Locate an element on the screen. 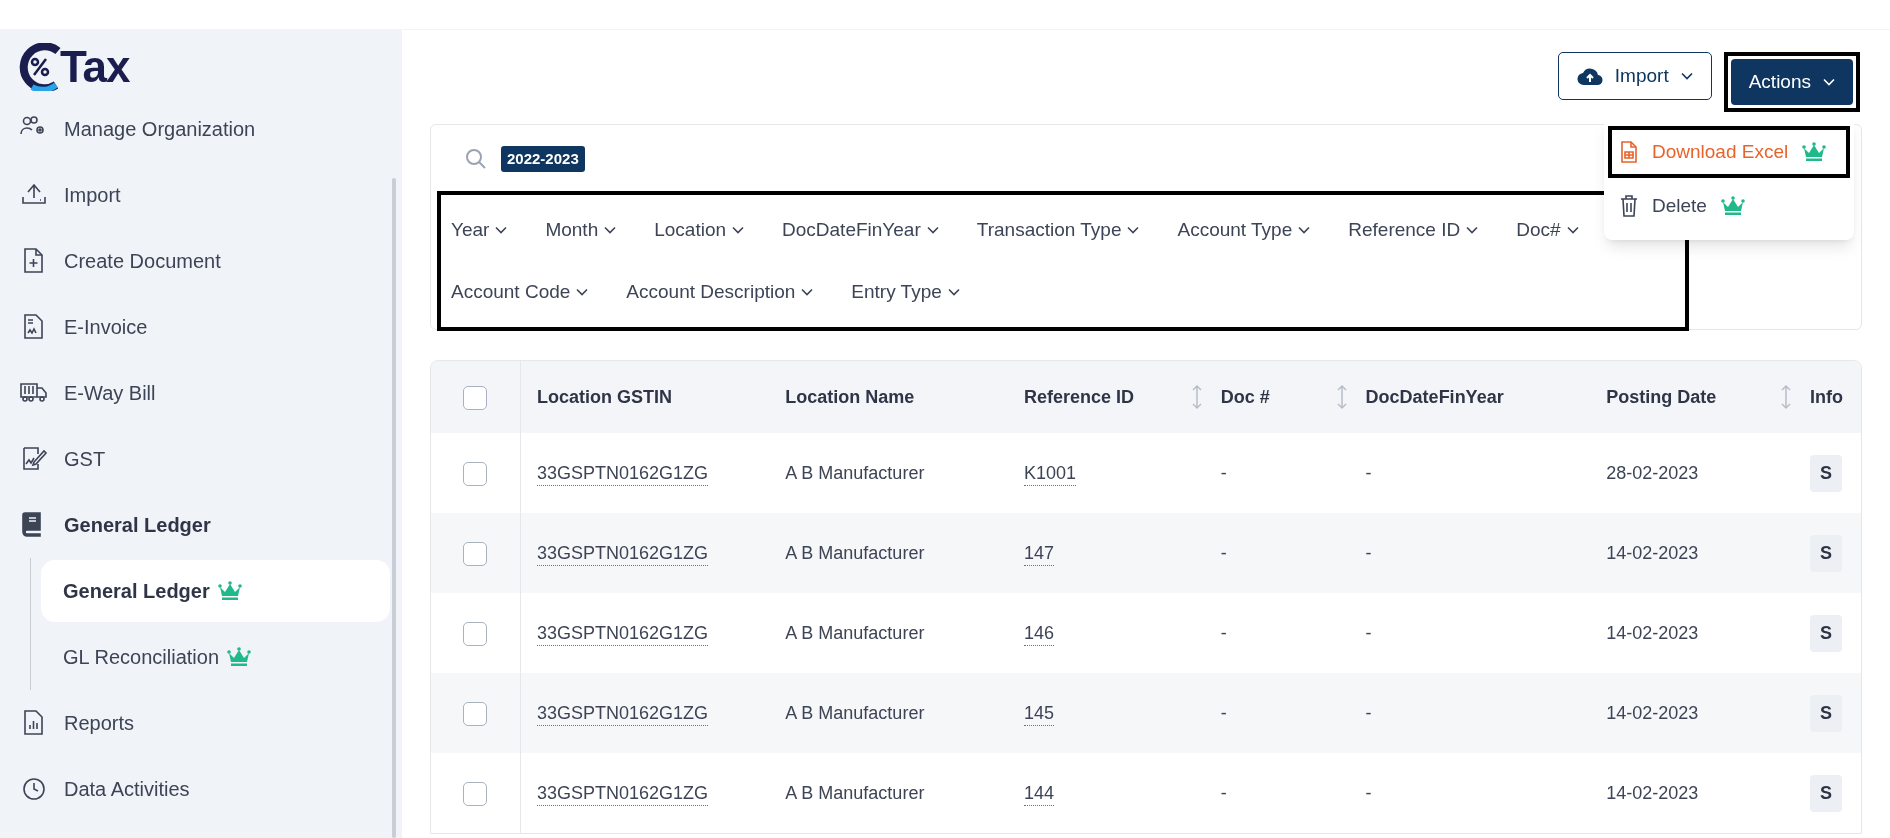 This screenshot has height=838, width=1890. column-header: Location Name is located at coordinates (904, 397).